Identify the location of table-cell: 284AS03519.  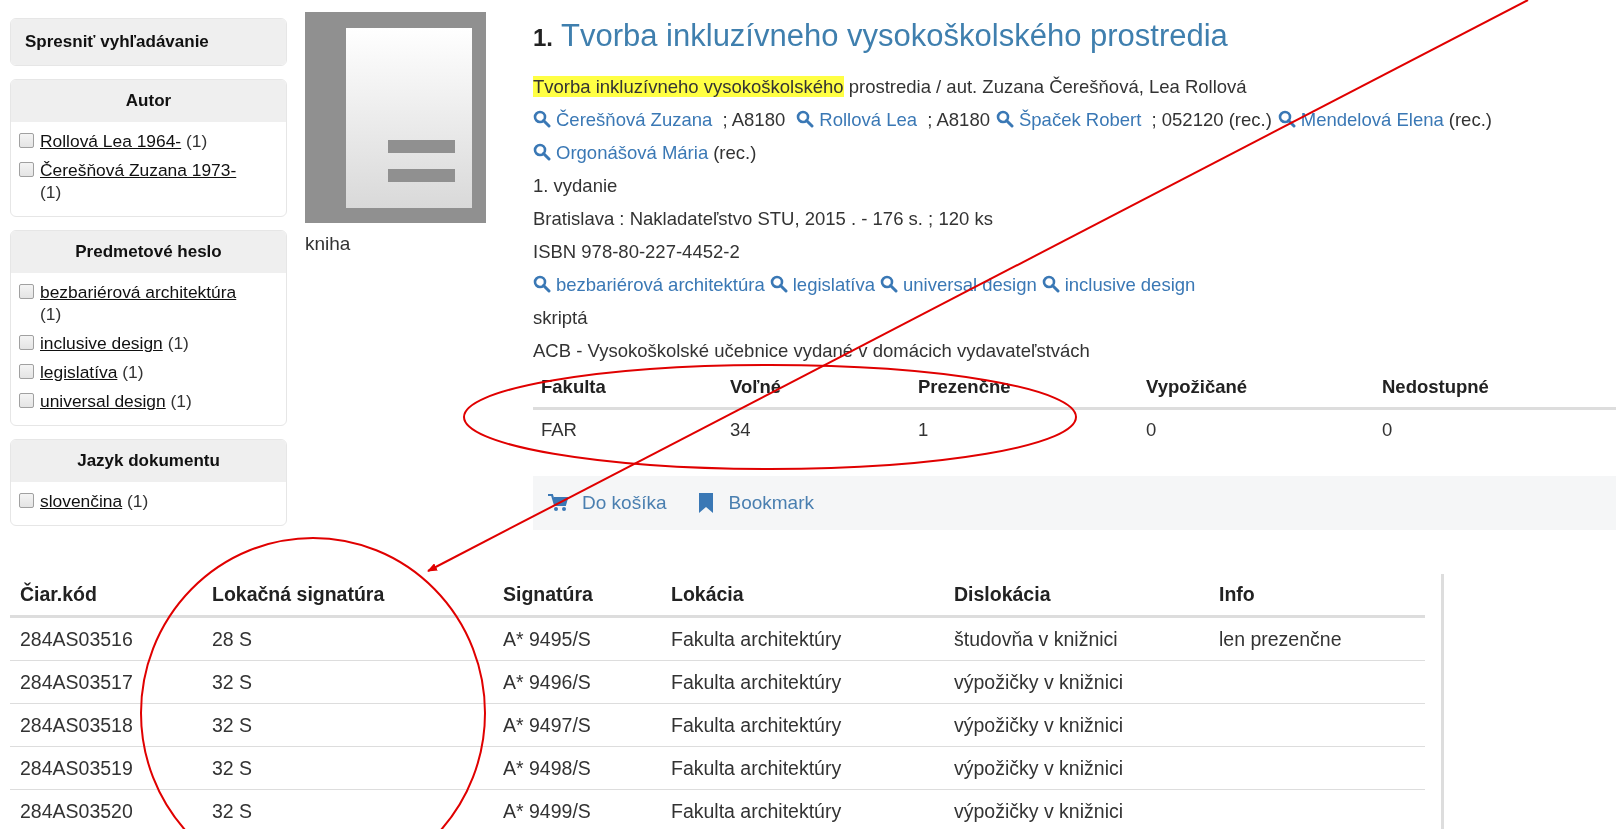
(106, 768).